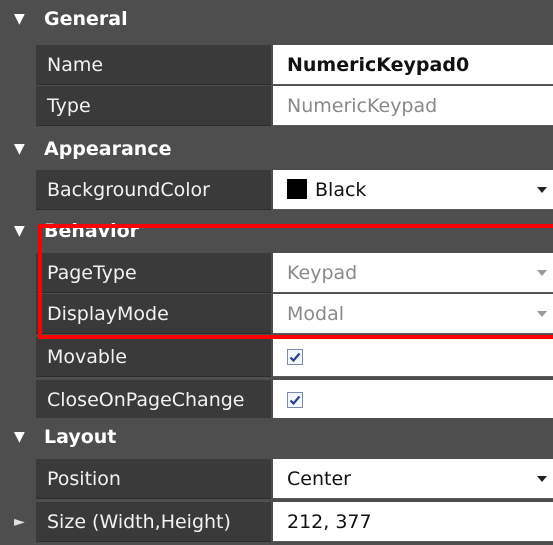 This screenshot has height=545, width=553. What do you see at coordinates (86, 19) in the screenshot?
I see `section-title-general: General` at bounding box center [86, 19].